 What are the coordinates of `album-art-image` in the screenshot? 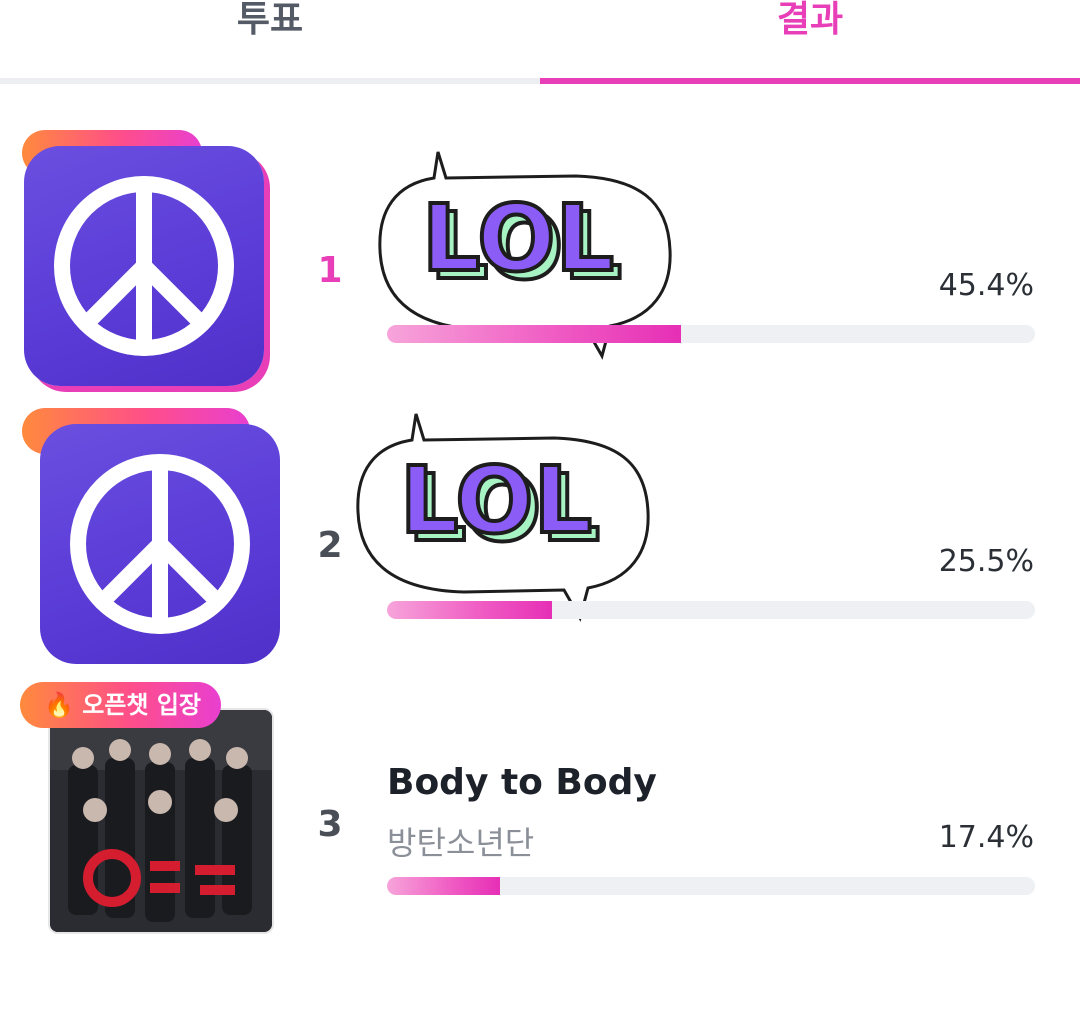 It's located at (161, 821).